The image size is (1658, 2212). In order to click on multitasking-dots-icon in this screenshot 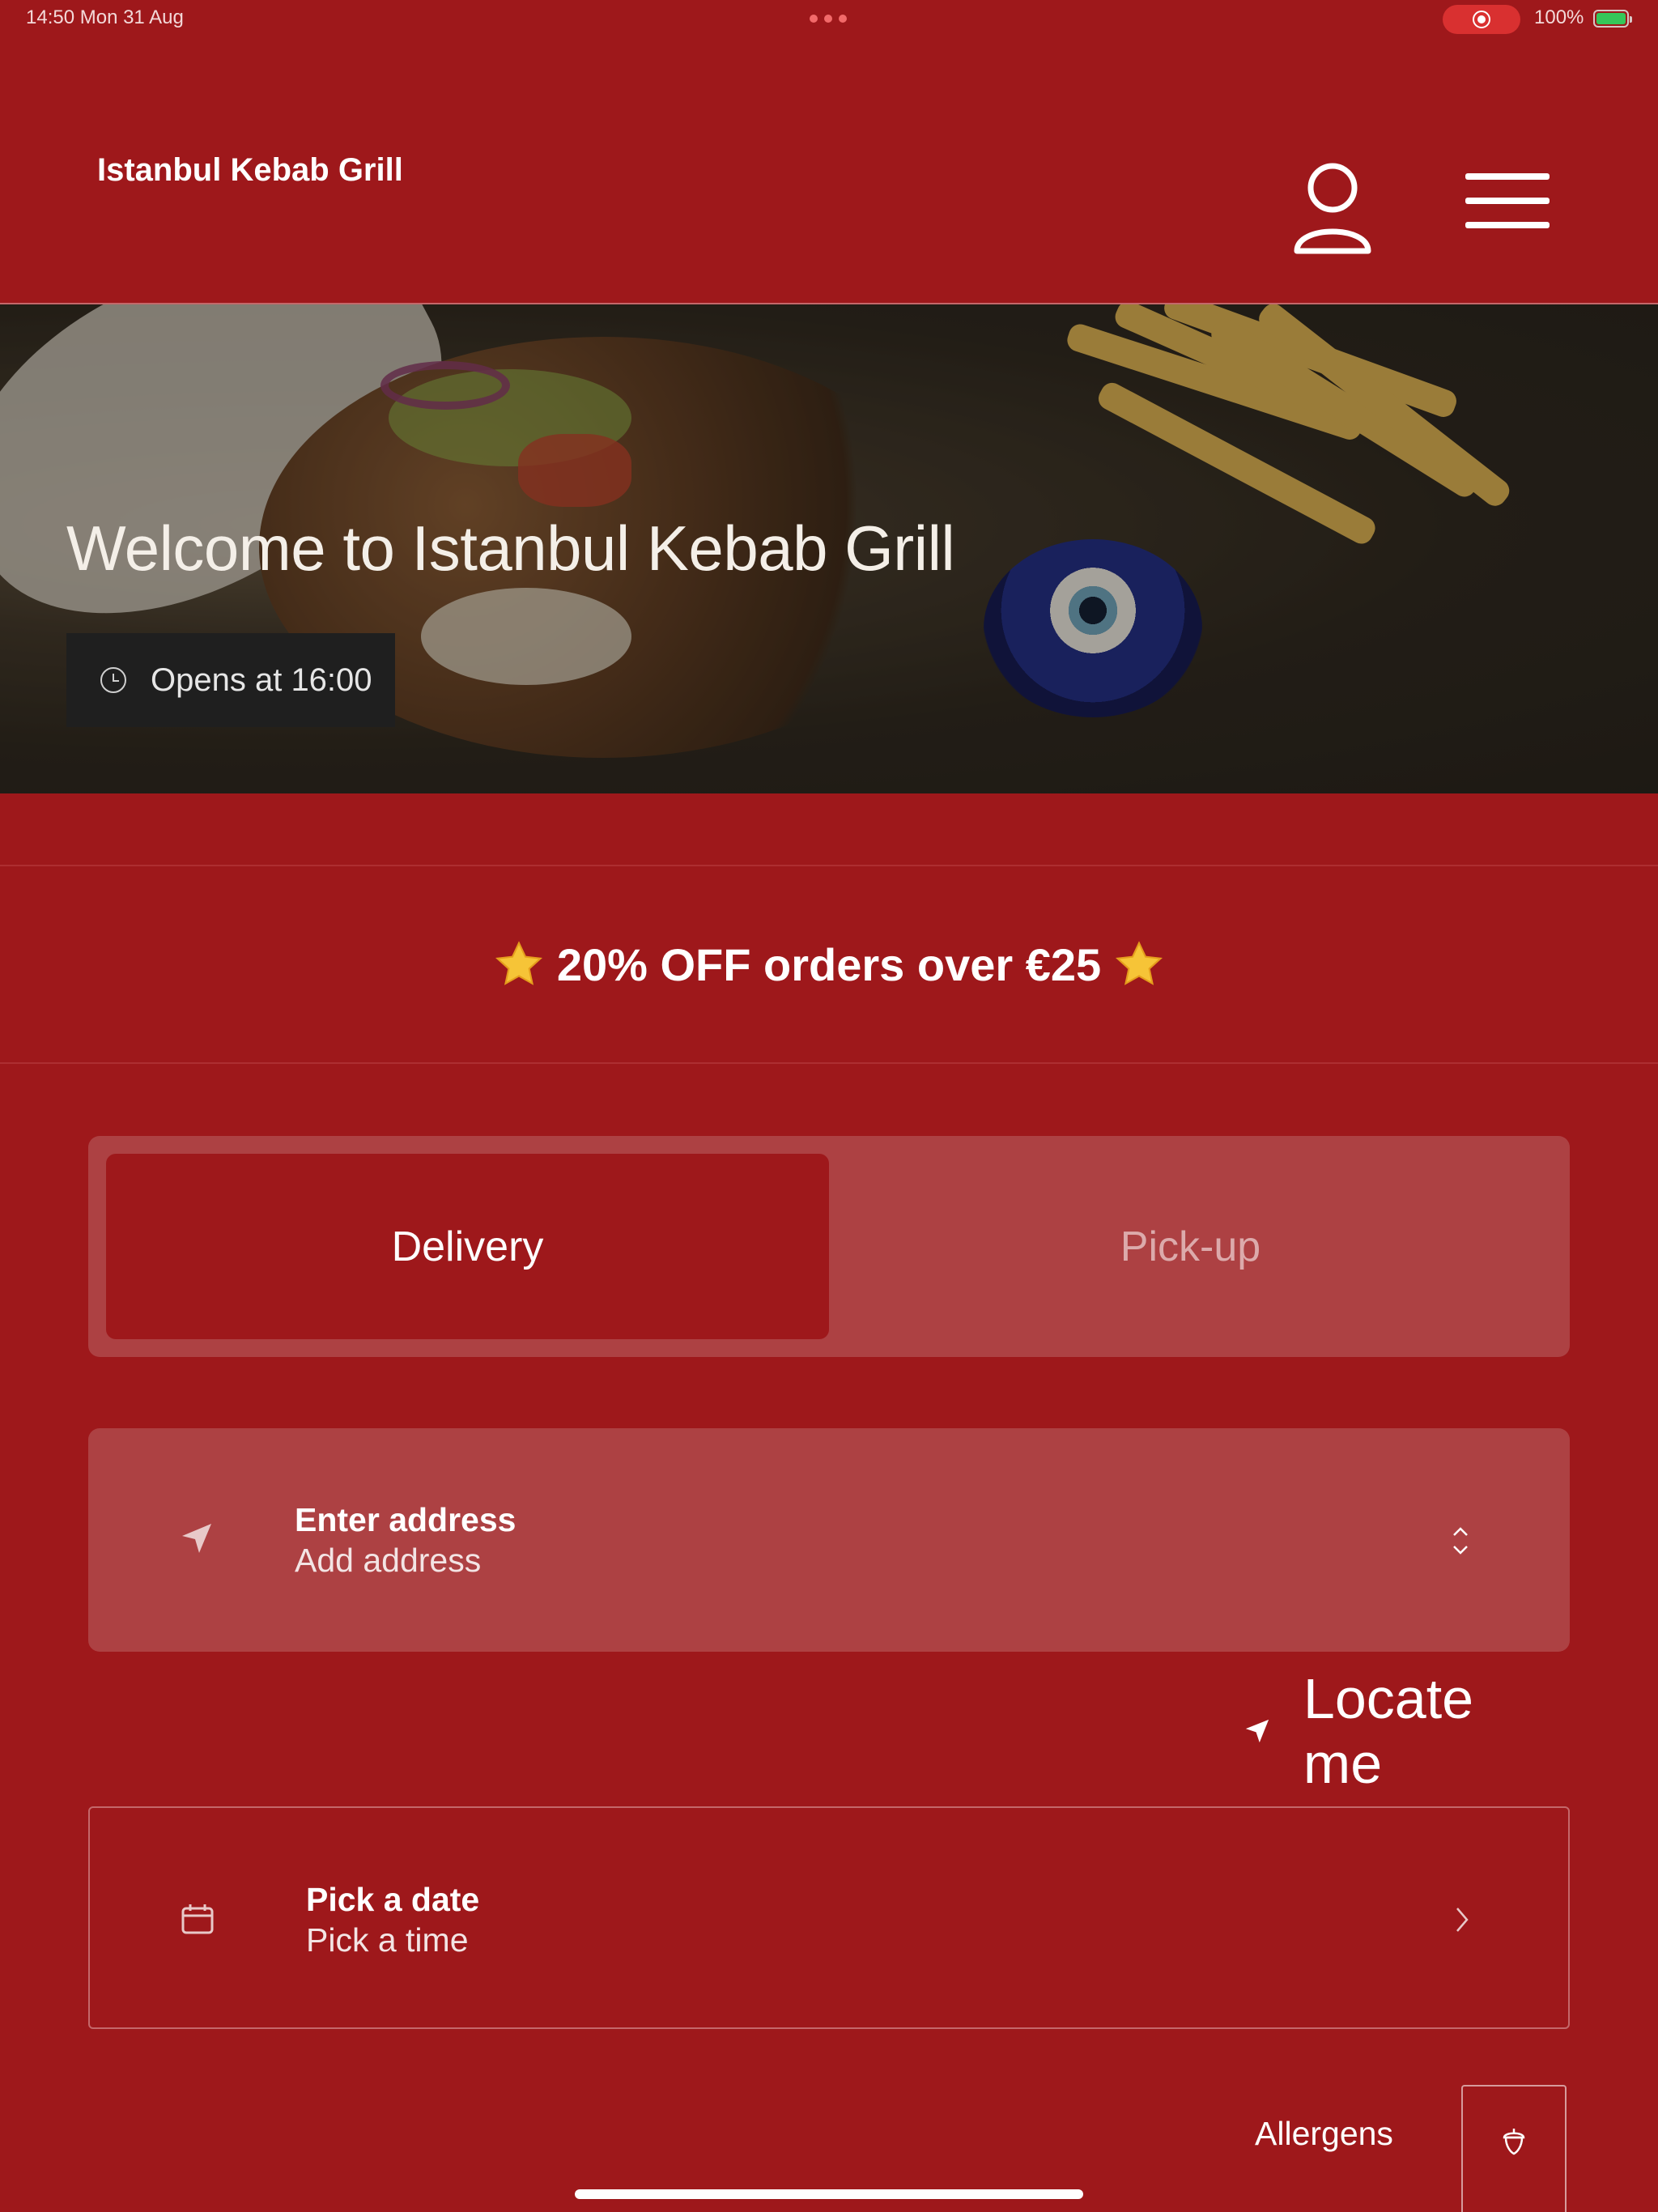, I will do `click(829, 19)`.